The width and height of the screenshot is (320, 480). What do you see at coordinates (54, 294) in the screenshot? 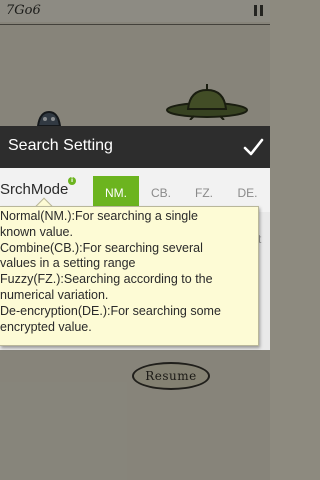
I see `tooltip-line: numerical variation.` at bounding box center [54, 294].